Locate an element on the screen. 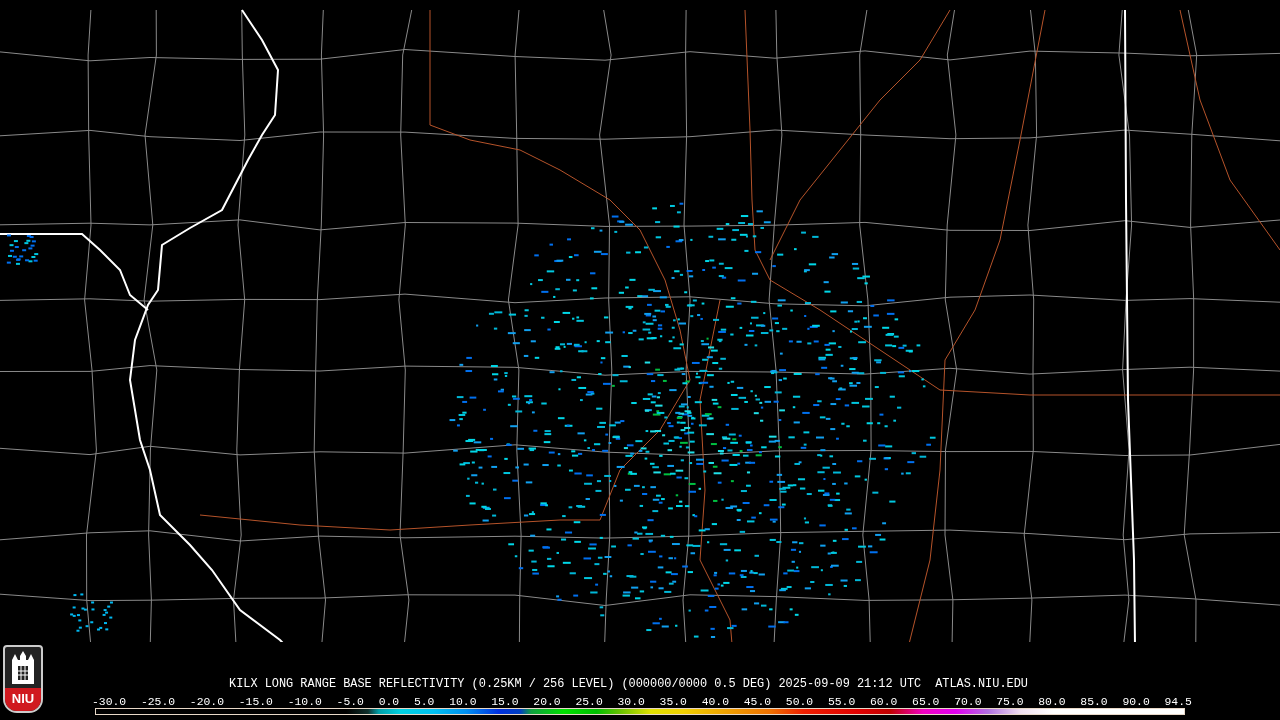 Image resolution: width=1280 pixels, height=720 pixels. scale-label: 15.0 is located at coordinates (505, 702).